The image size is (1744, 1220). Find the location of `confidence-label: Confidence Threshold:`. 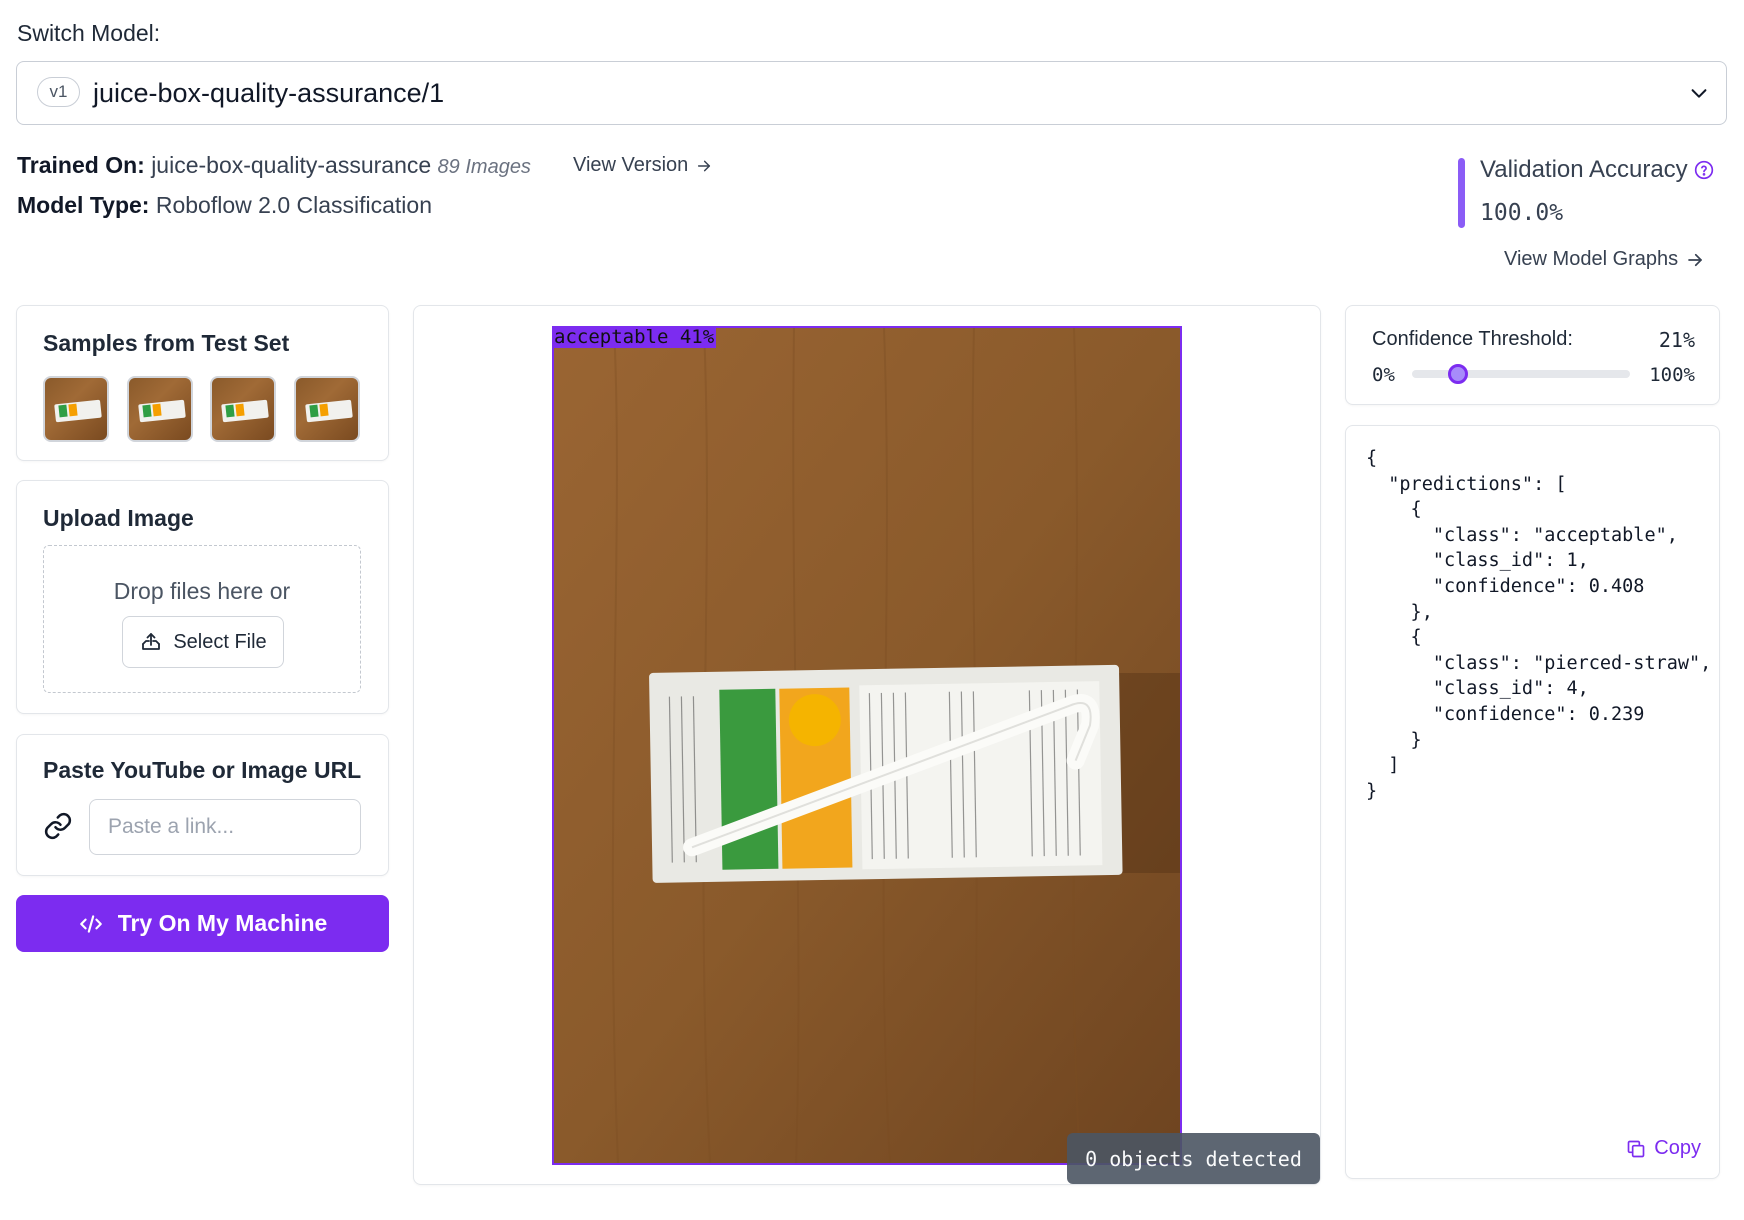

confidence-label: Confidence Threshold: is located at coordinates (1472, 339).